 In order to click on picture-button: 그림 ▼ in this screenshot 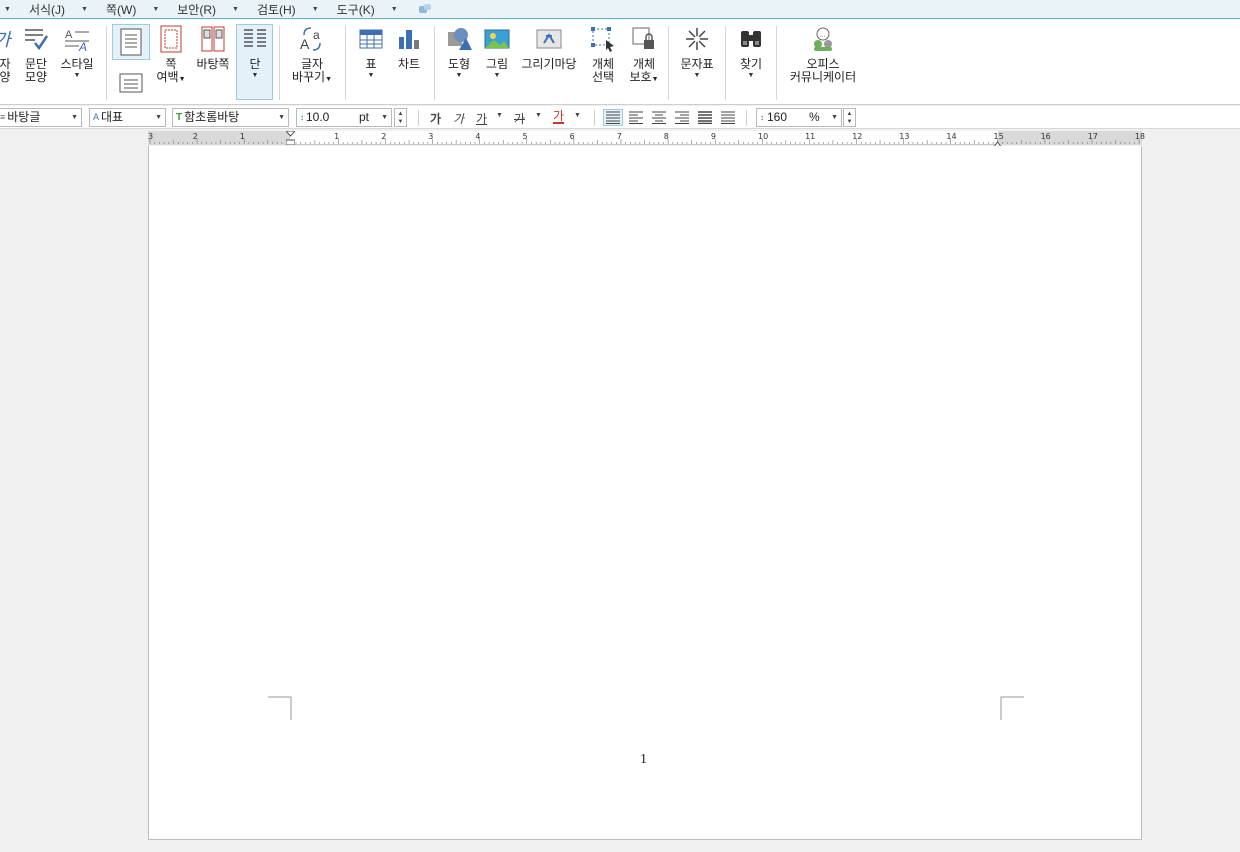, I will do `click(497, 52)`.